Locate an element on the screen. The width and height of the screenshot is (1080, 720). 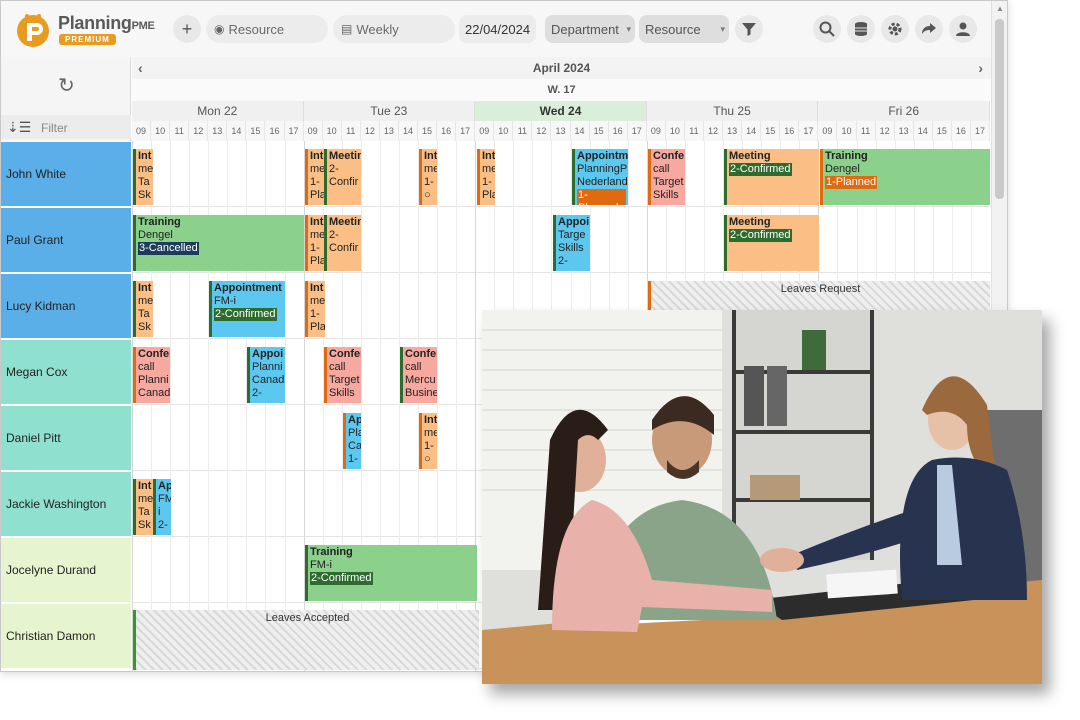
event-block: Confer call Target Skills is located at coordinates (342, 375).